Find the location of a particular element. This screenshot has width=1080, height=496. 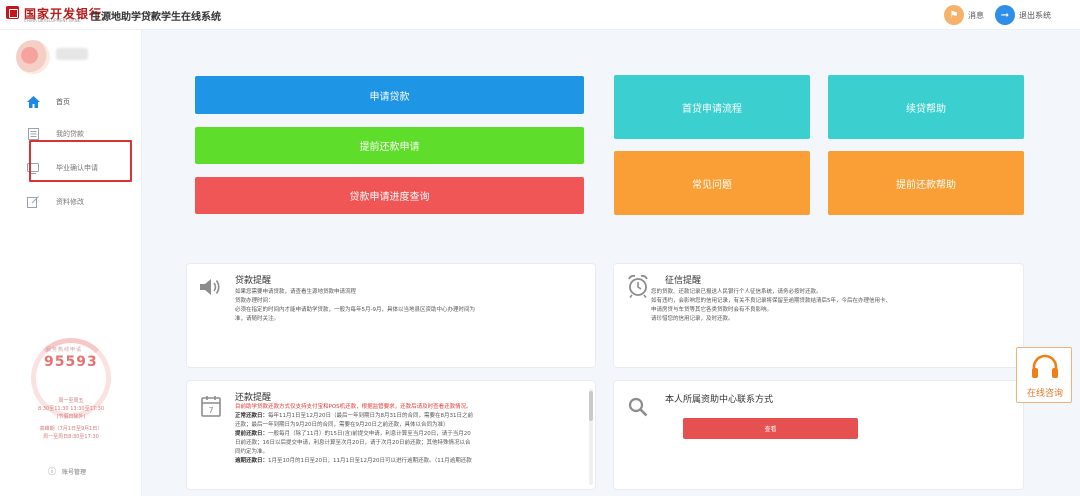

service-hours-line: (节假日除外) is located at coordinates (71, 417).